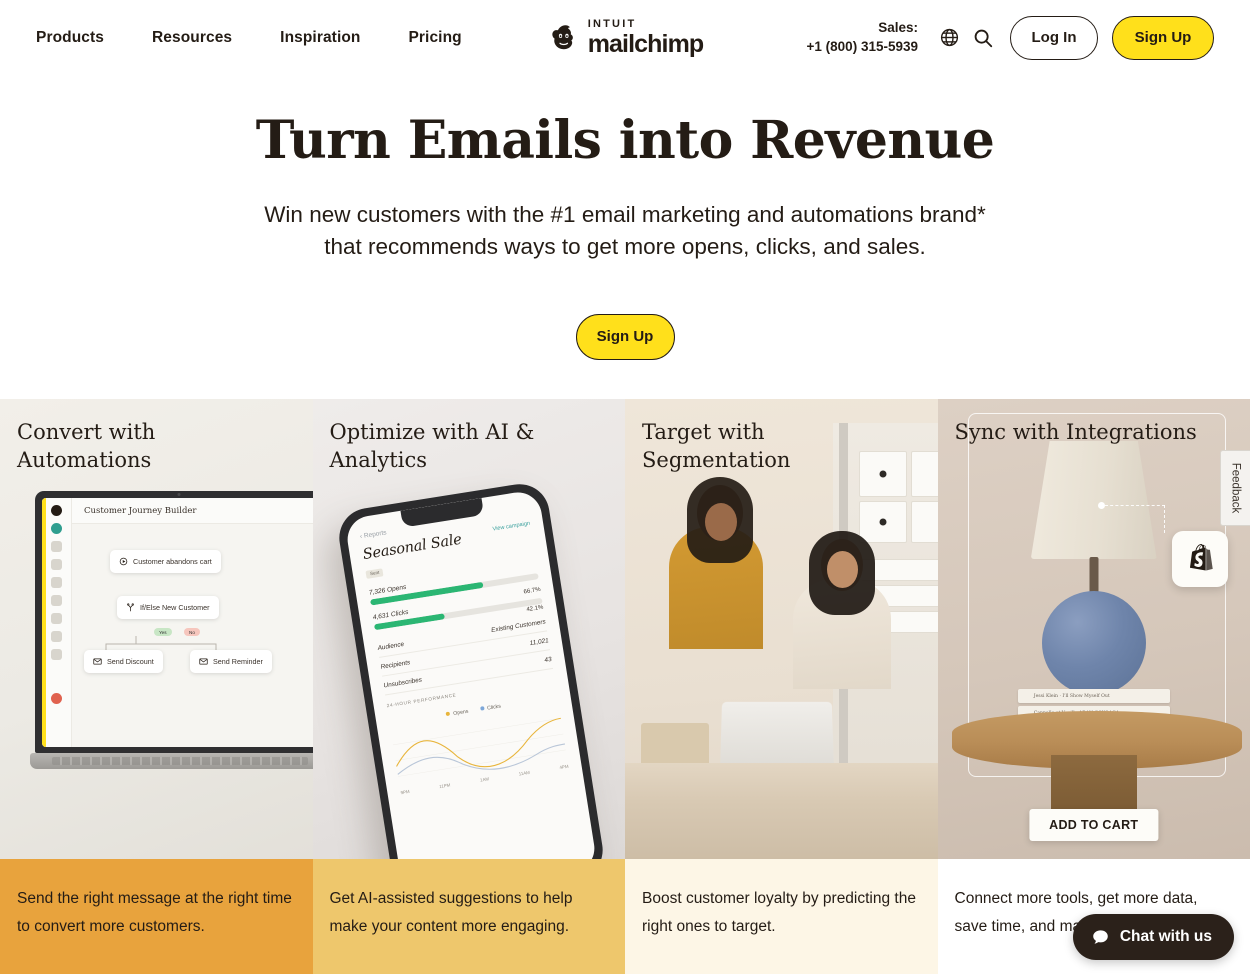 This screenshot has width=1250, height=974. Describe the element at coordinates (421, 700) in the screenshot. I see `performance-section-label: 24-HOUR PERFORMANCE` at that location.